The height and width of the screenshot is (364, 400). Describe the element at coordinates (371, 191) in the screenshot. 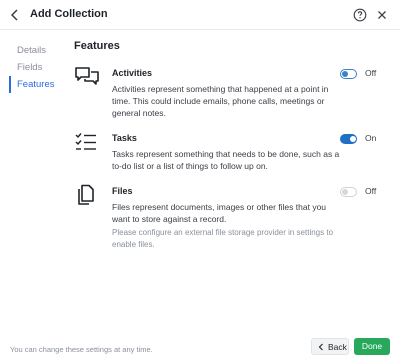

I see `toggle-label-files: Off` at that location.